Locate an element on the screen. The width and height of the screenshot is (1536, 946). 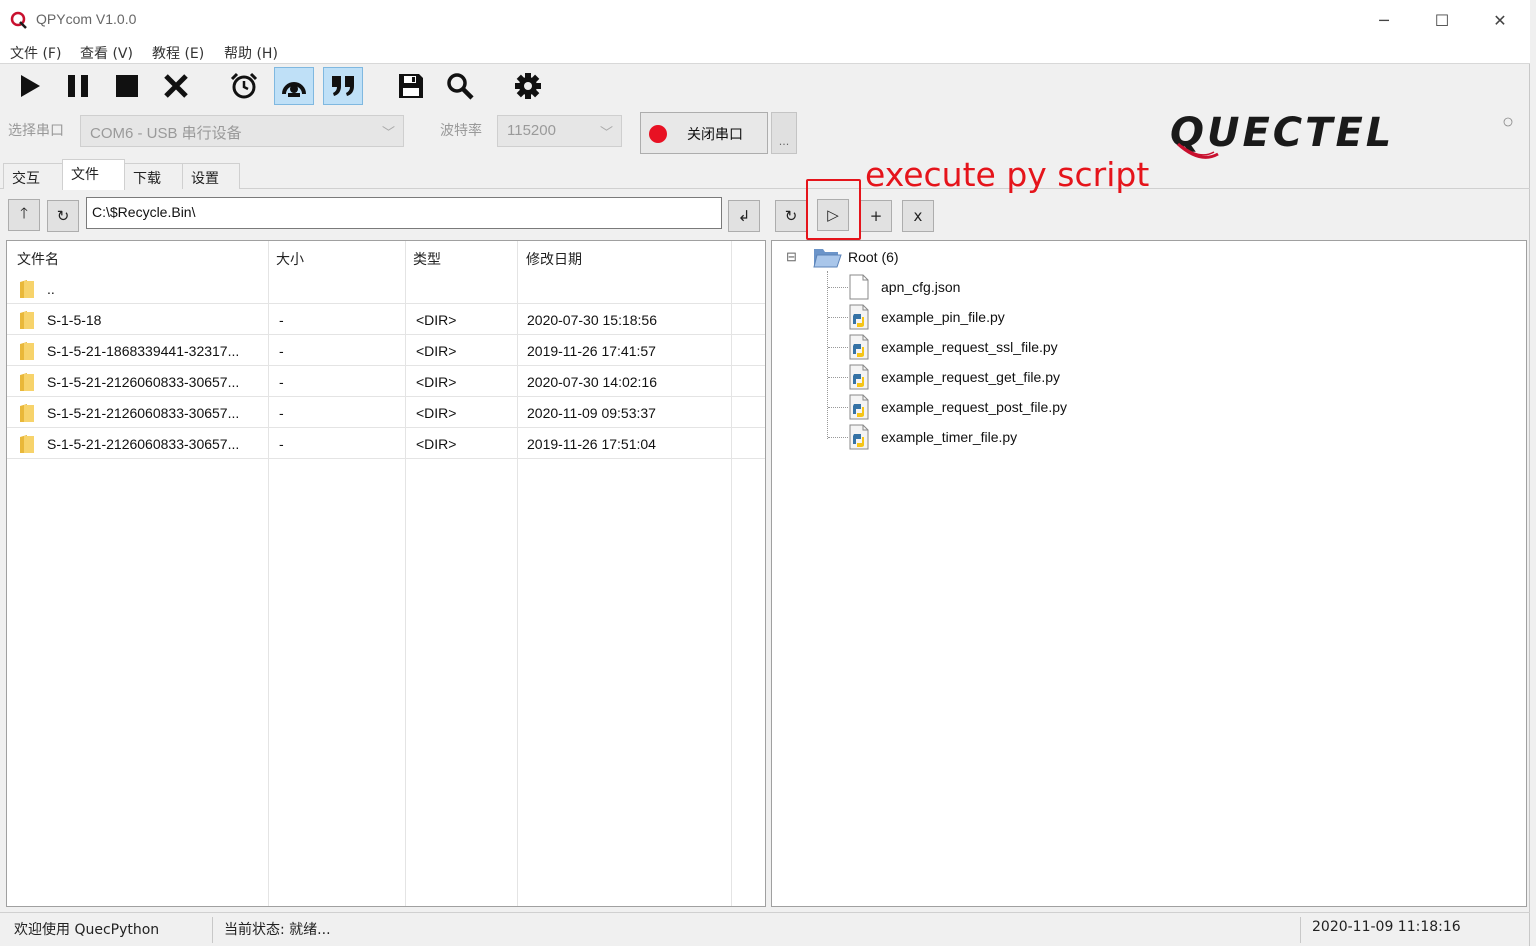
cell-date: 2019-11-26 17:51:04 is located at coordinates (591, 444).